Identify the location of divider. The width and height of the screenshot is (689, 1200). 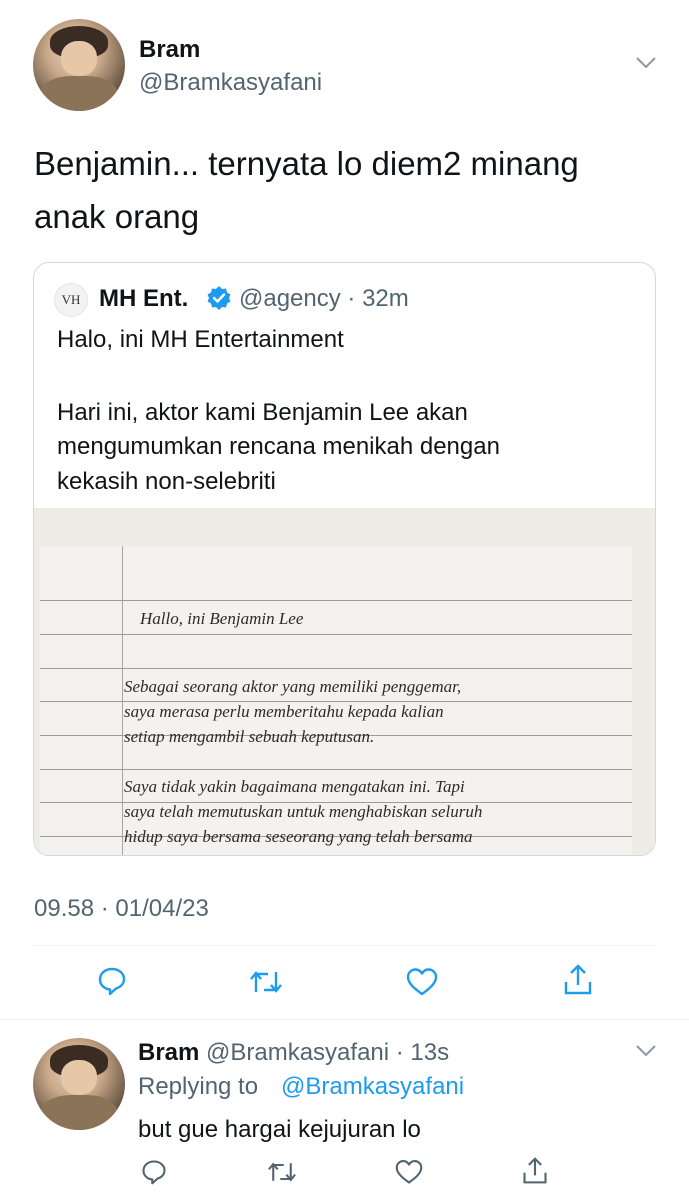
(344, 945).